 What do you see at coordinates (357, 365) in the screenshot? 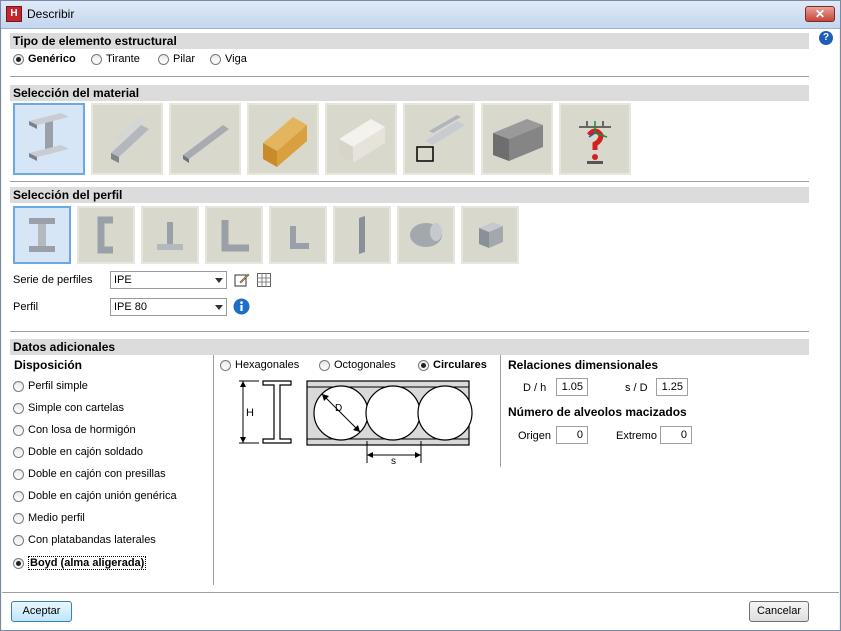
I see `radio-octogonales: Octogonales` at bounding box center [357, 365].